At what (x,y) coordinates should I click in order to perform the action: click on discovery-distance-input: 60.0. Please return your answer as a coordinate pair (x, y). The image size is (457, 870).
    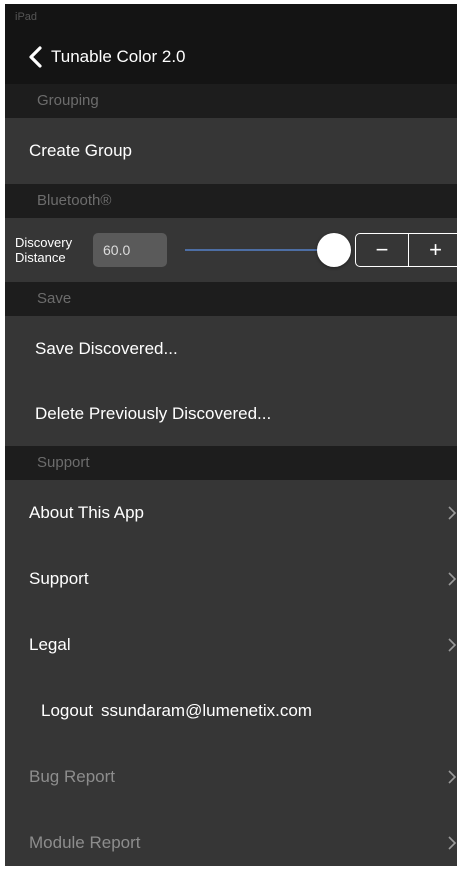
    Looking at the image, I should click on (130, 250).